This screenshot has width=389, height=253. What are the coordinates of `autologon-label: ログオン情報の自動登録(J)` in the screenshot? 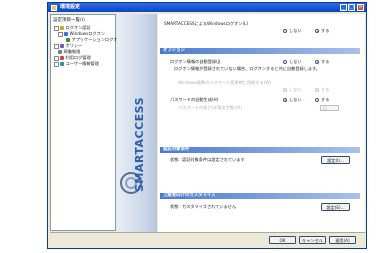 It's located at (195, 61).